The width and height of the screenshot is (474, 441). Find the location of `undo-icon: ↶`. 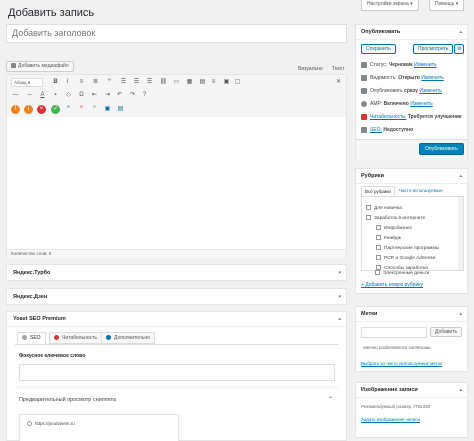

undo-icon: ↶ is located at coordinates (119, 95).